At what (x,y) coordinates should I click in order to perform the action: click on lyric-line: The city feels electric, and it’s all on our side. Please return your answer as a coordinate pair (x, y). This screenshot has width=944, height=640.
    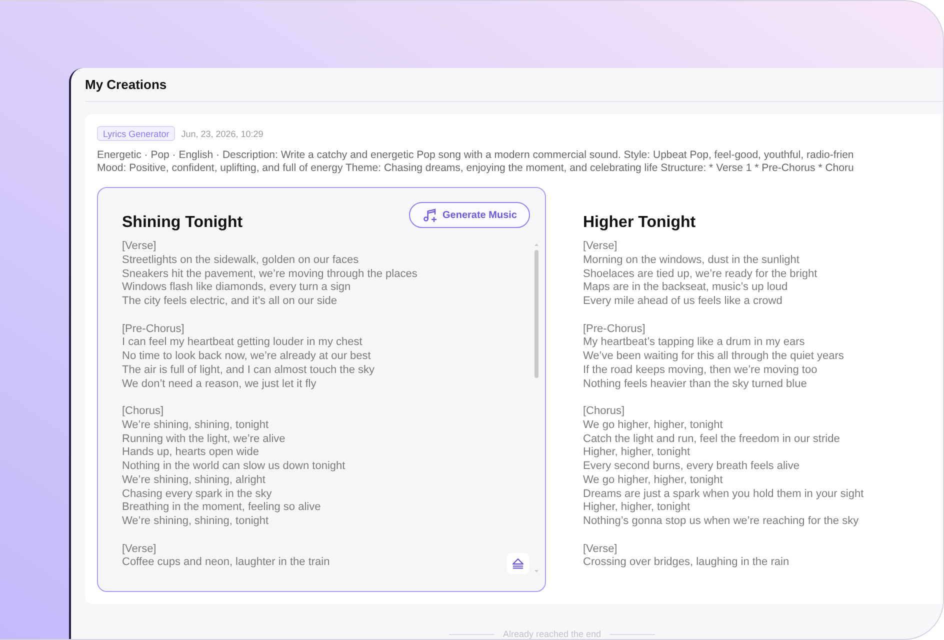
    Looking at the image, I should click on (230, 302).